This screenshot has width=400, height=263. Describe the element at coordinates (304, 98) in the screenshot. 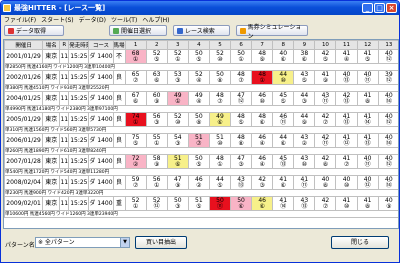

I see `horse-cell: 44 ③` at that location.